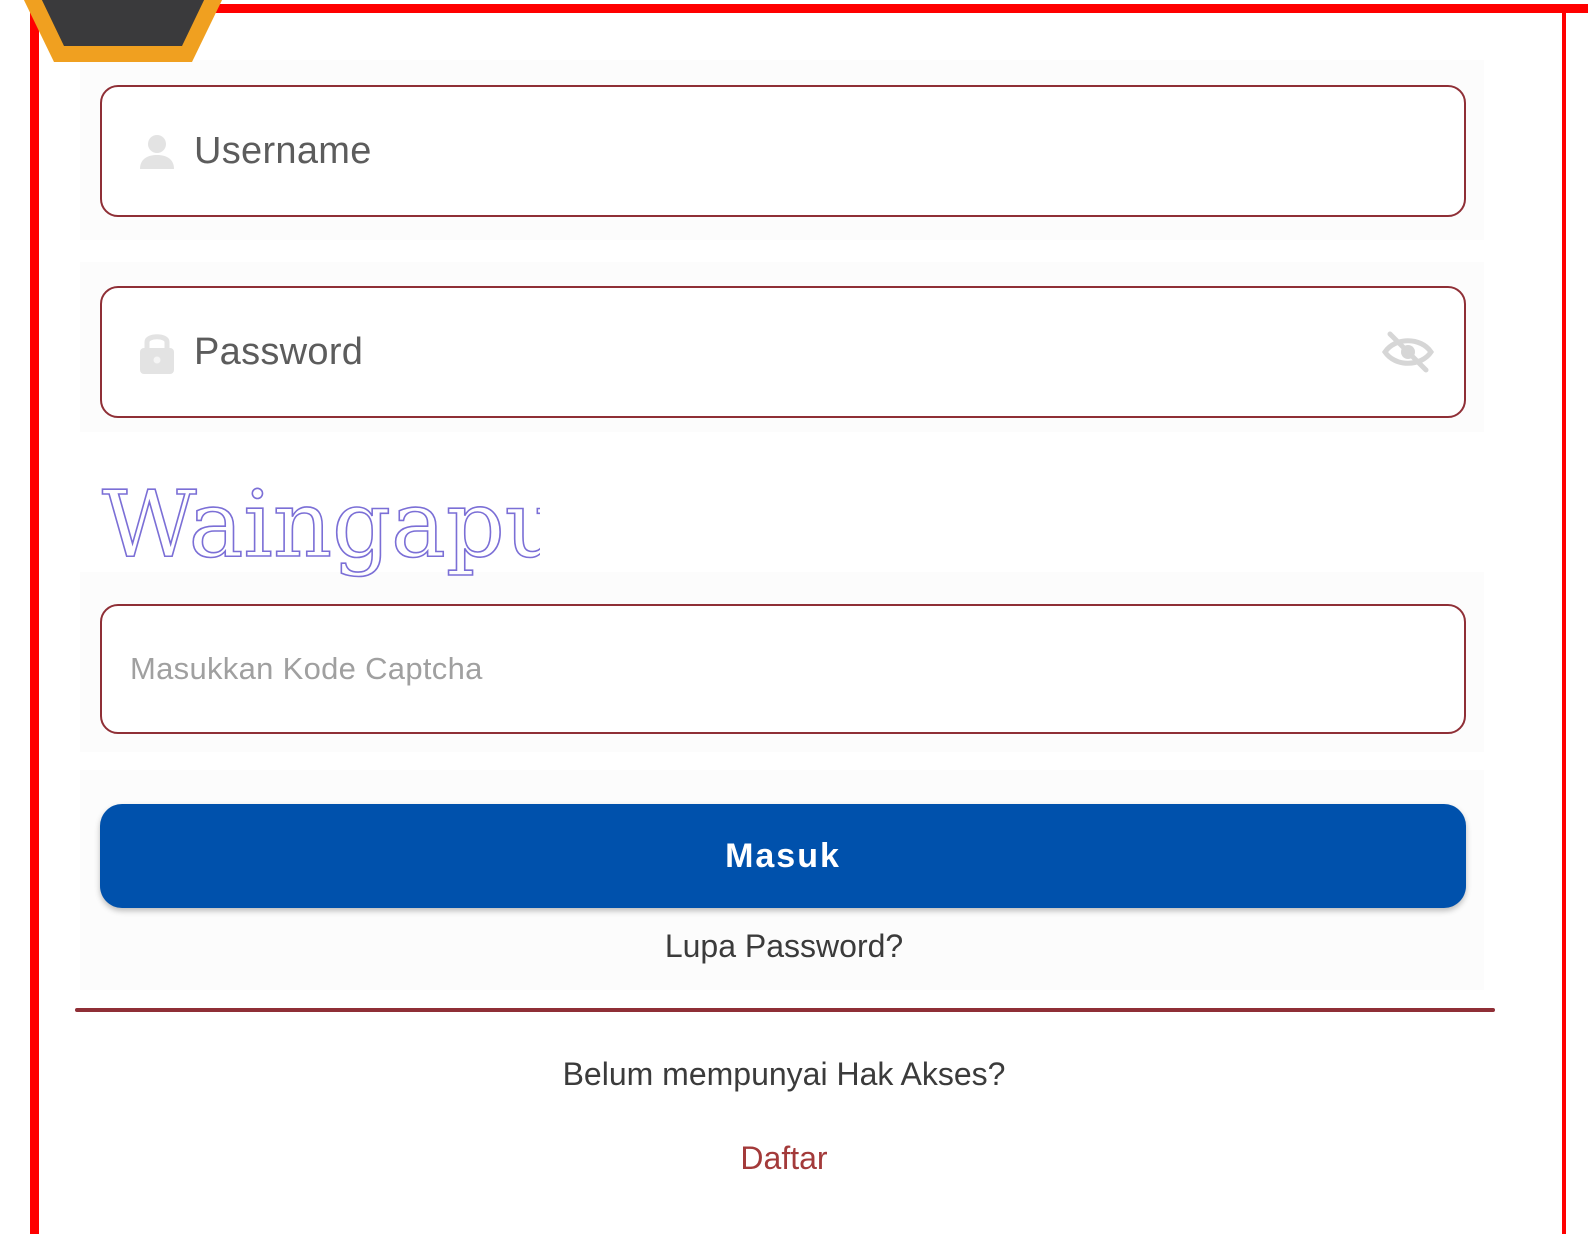 This screenshot has width=1588, height=1234. I want to click on highlight-frame-right, so click(1564, 619).